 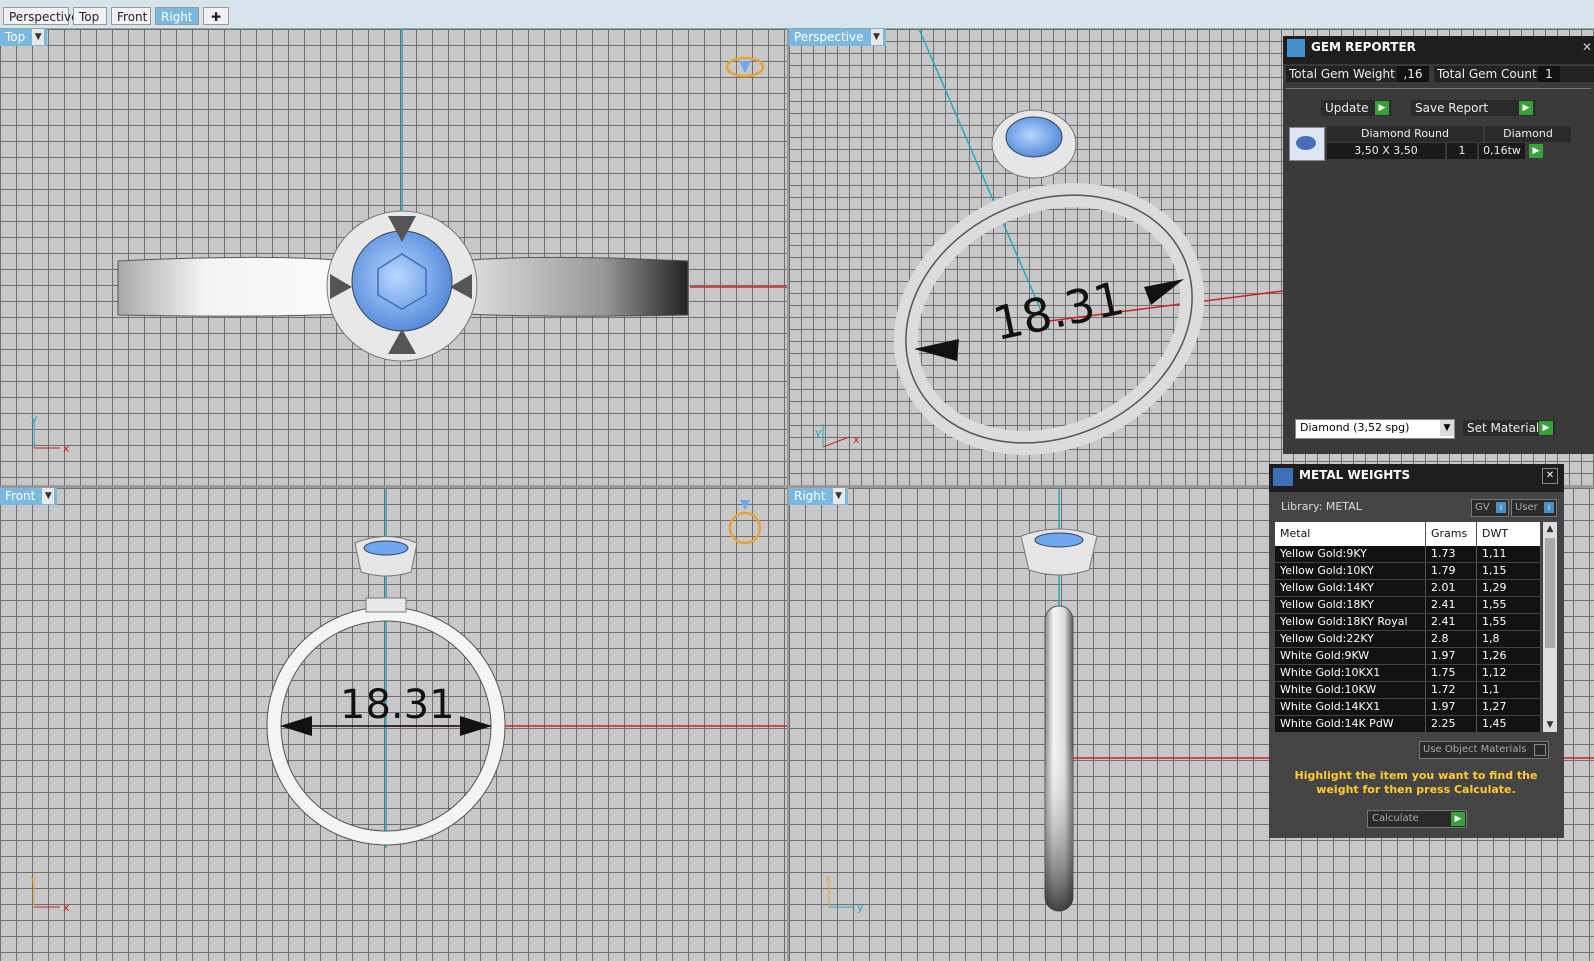 What do you see at coordinates (1356, 108) in the screenshot?
I see `update-button: Update ▶` at bounding box center [1356, 108].